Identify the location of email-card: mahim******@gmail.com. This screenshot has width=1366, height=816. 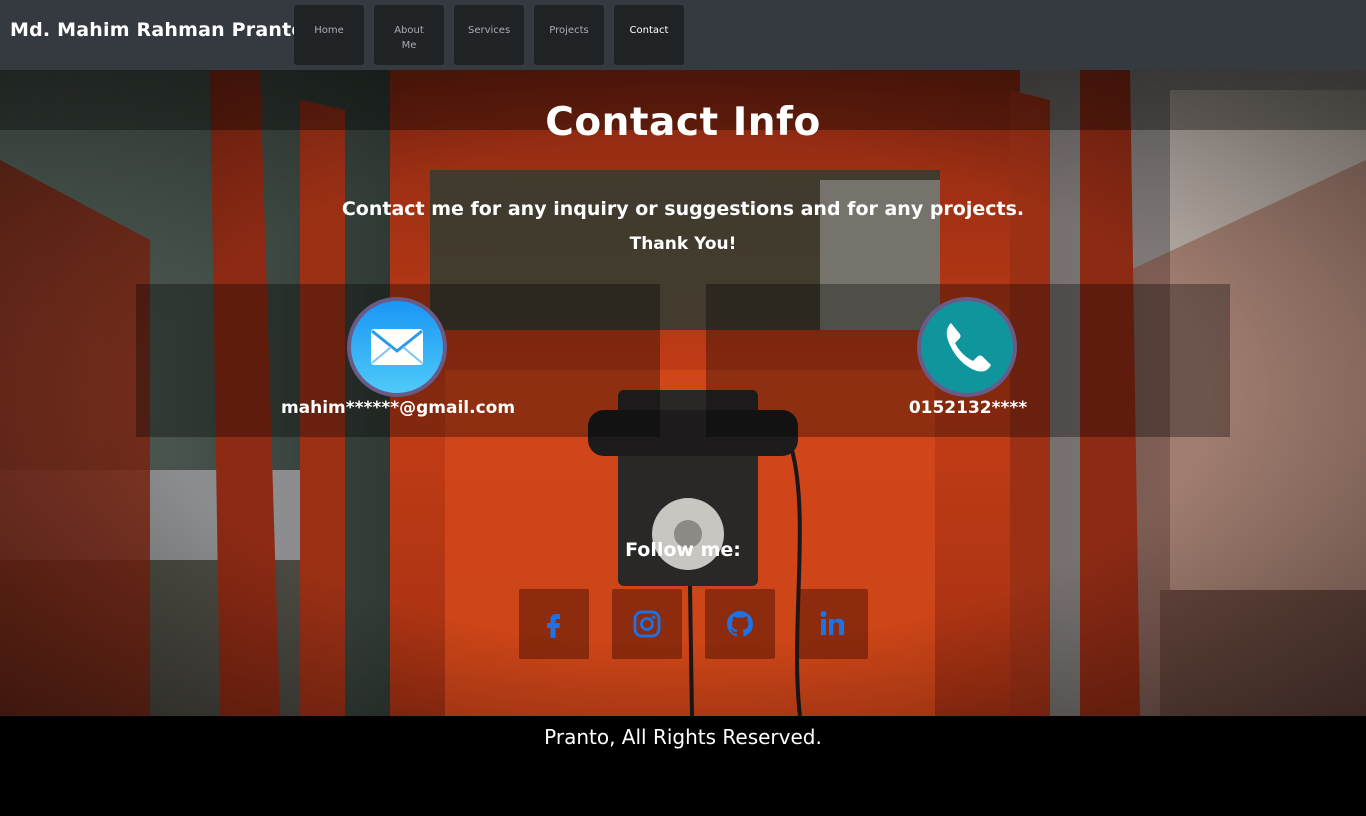
(398, 360).